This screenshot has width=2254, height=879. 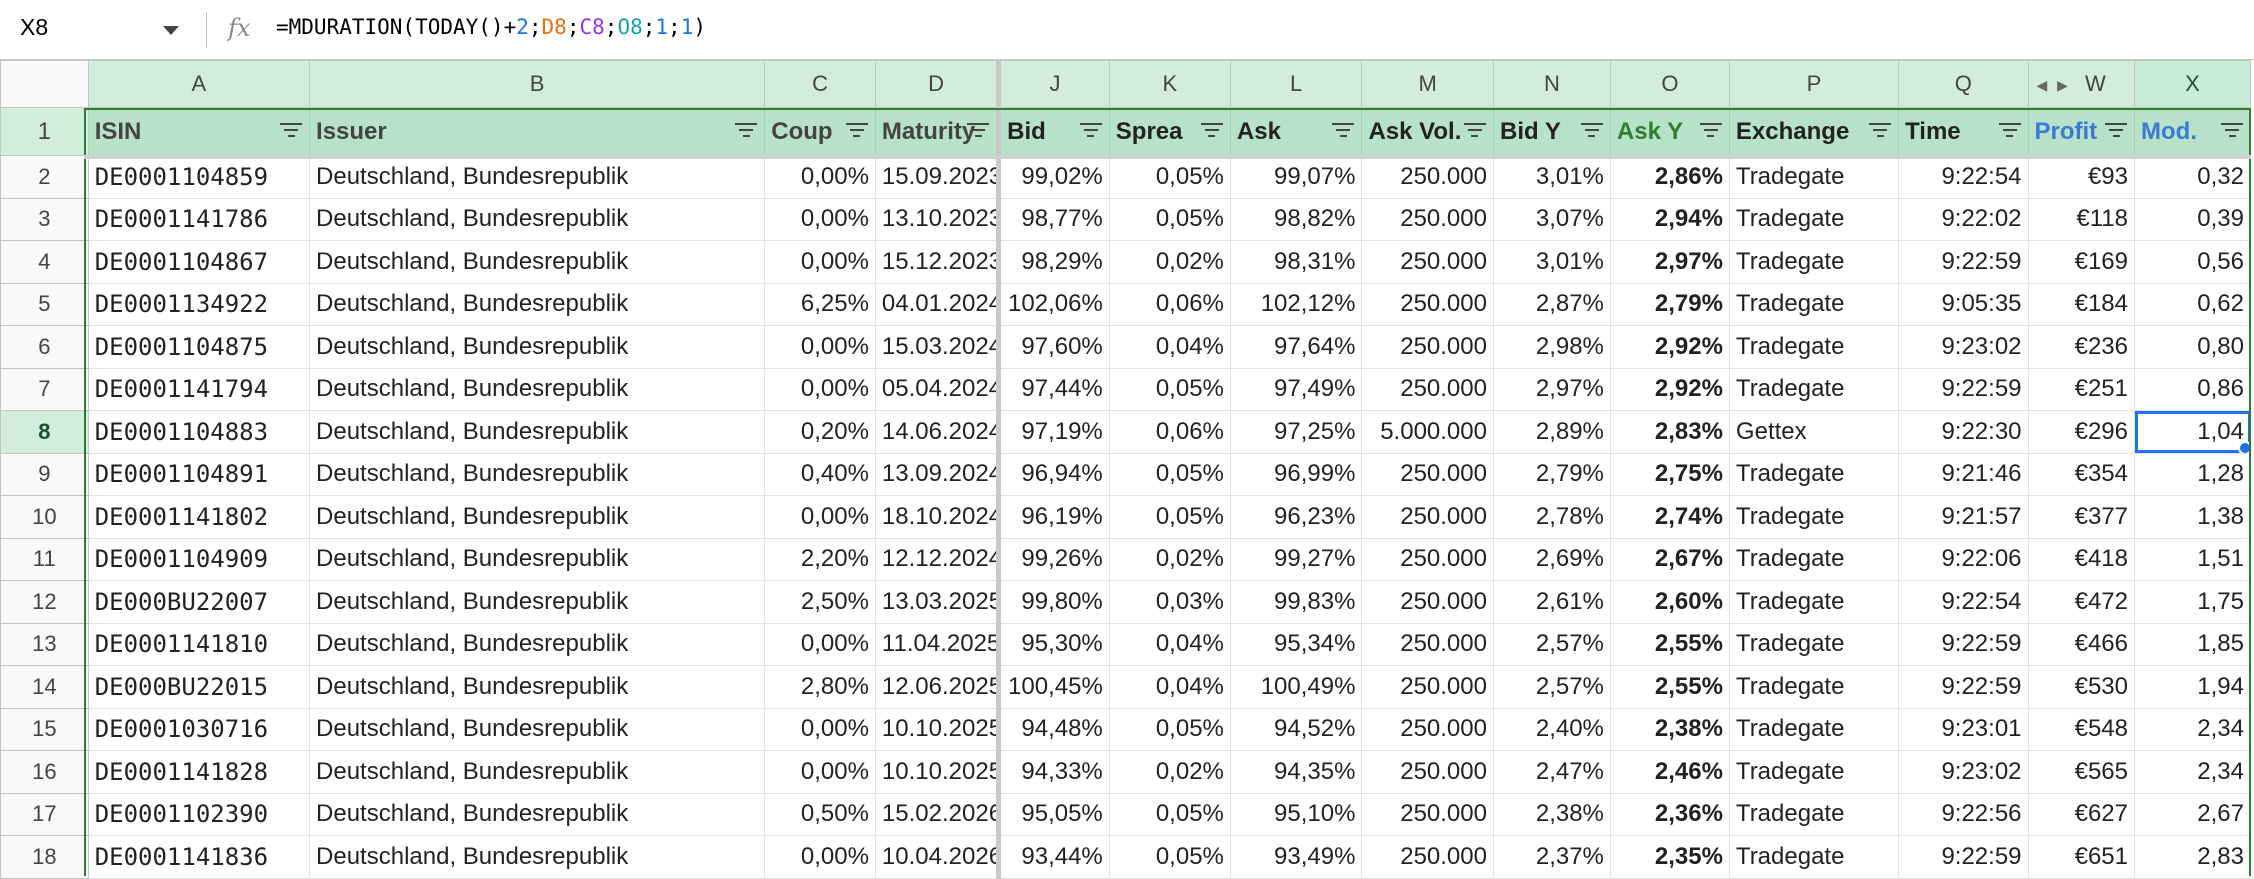 I want to click on cell-j: 99,26%, so click(x=1054, y=559).